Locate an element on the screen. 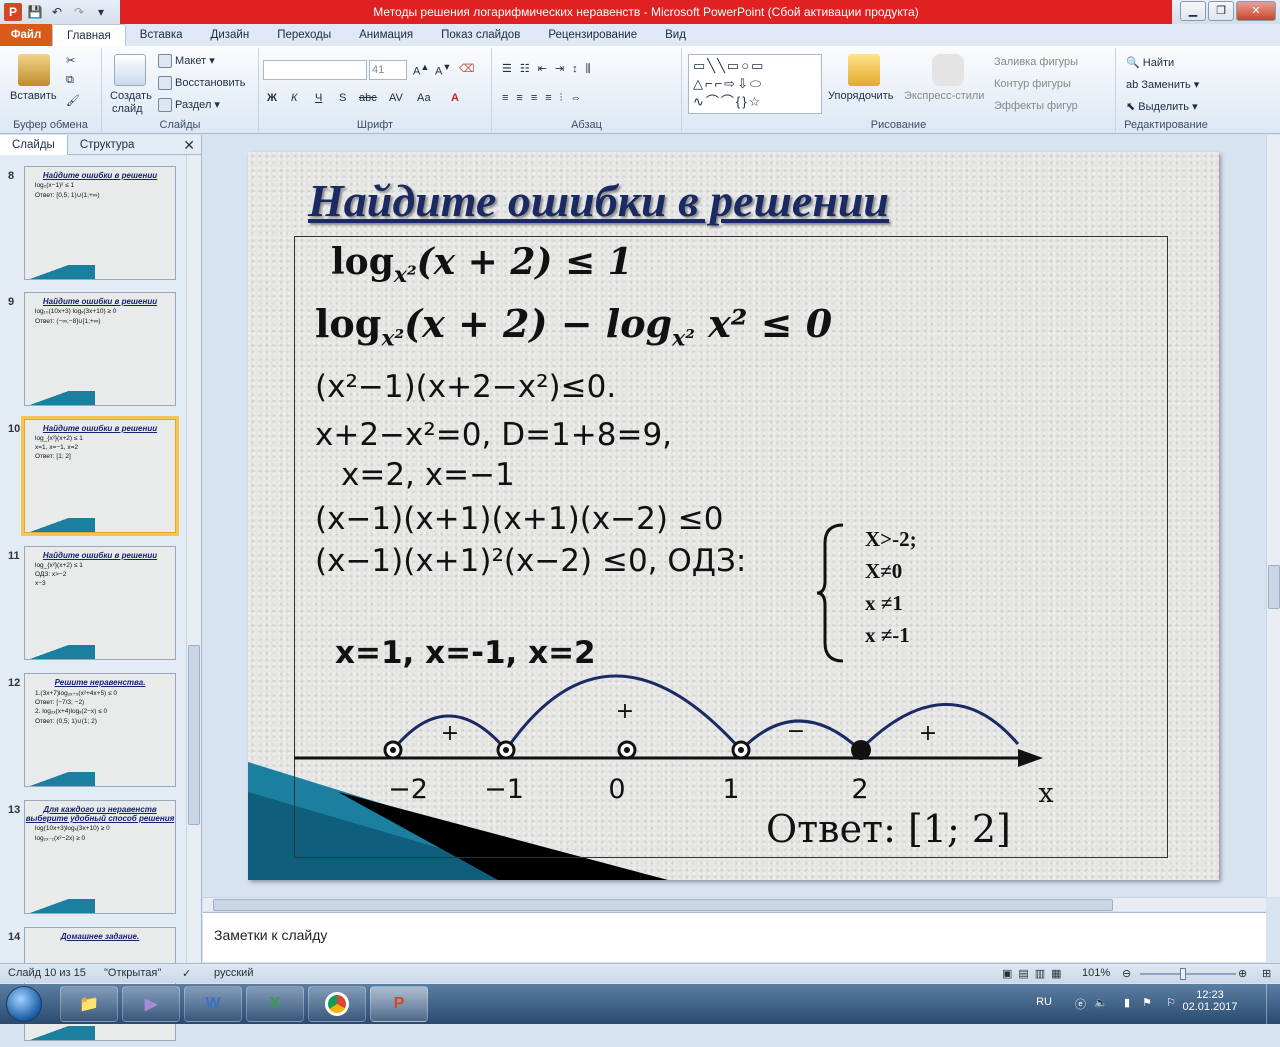  zoom-out-icon: ⊖ is located at coordinates (1126, 973).